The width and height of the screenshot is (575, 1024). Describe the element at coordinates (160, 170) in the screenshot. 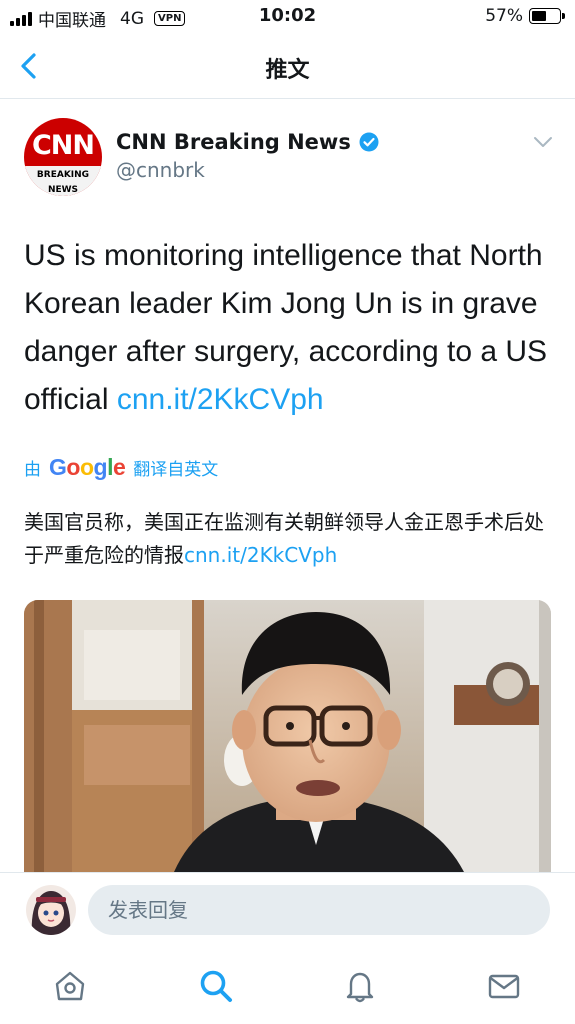

I see `author-handle: @cnnbrk` at that location.